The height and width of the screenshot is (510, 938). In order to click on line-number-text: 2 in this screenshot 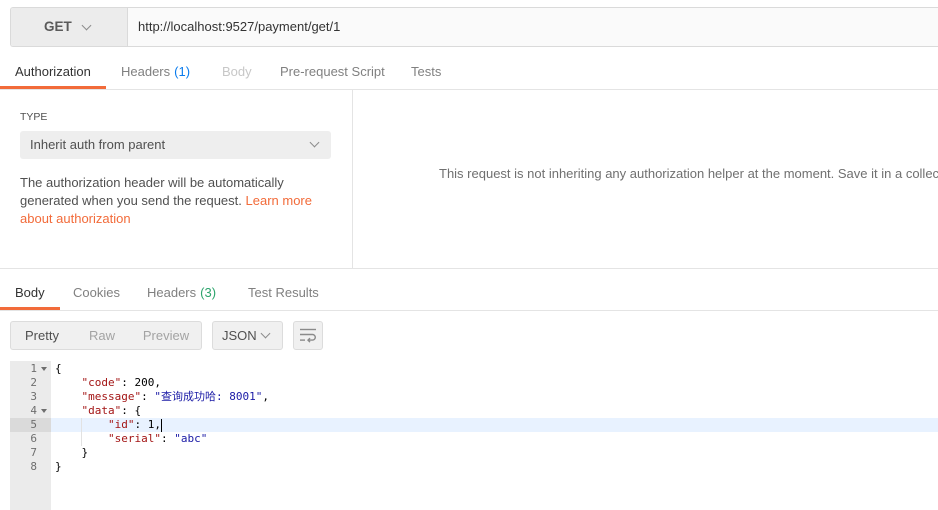, I will do `click(33, 382)`.